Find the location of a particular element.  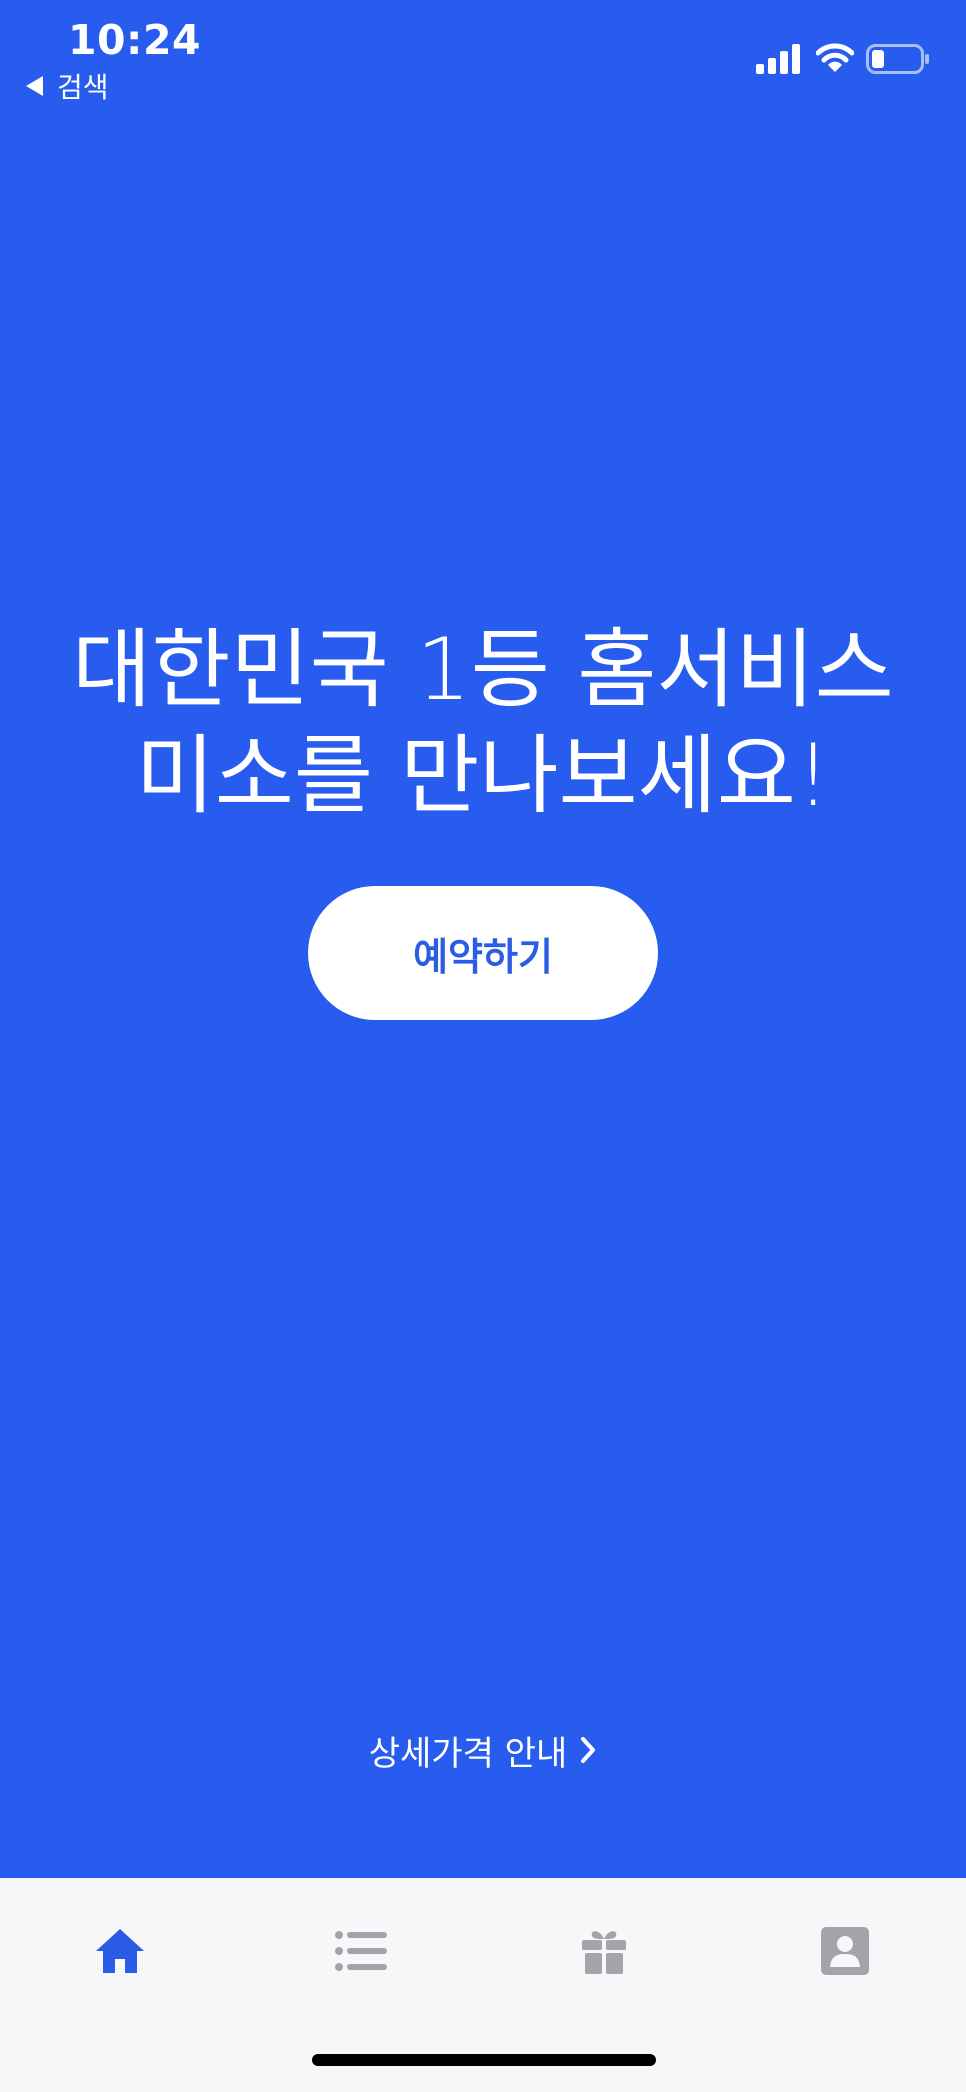

home-indicator is located at coordinates (484, 2060).